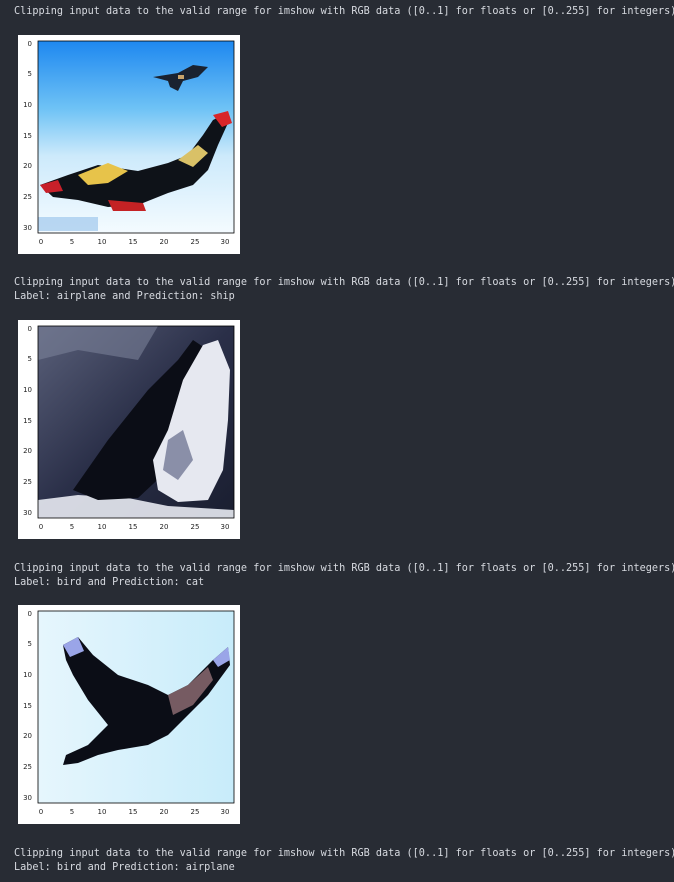 The height and width of the screenshot is (882, 674). Describe the element at coordinates (109, 582) in the screenshot. I see `output-line-label-prediction: Label: bird and Prediction: cat` at that location.